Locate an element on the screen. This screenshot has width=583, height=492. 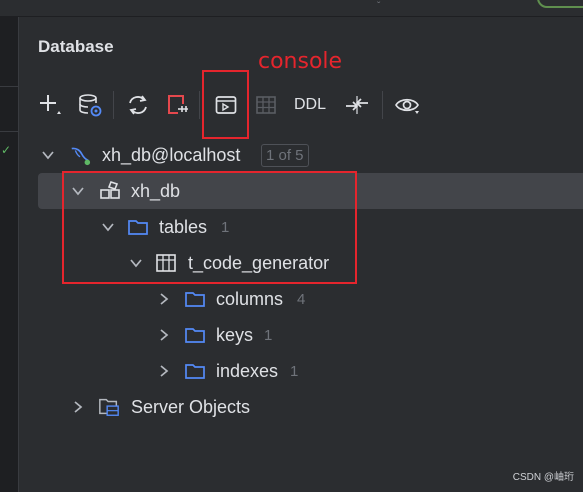
server-objects-icon is located at coordinates (109, 407).